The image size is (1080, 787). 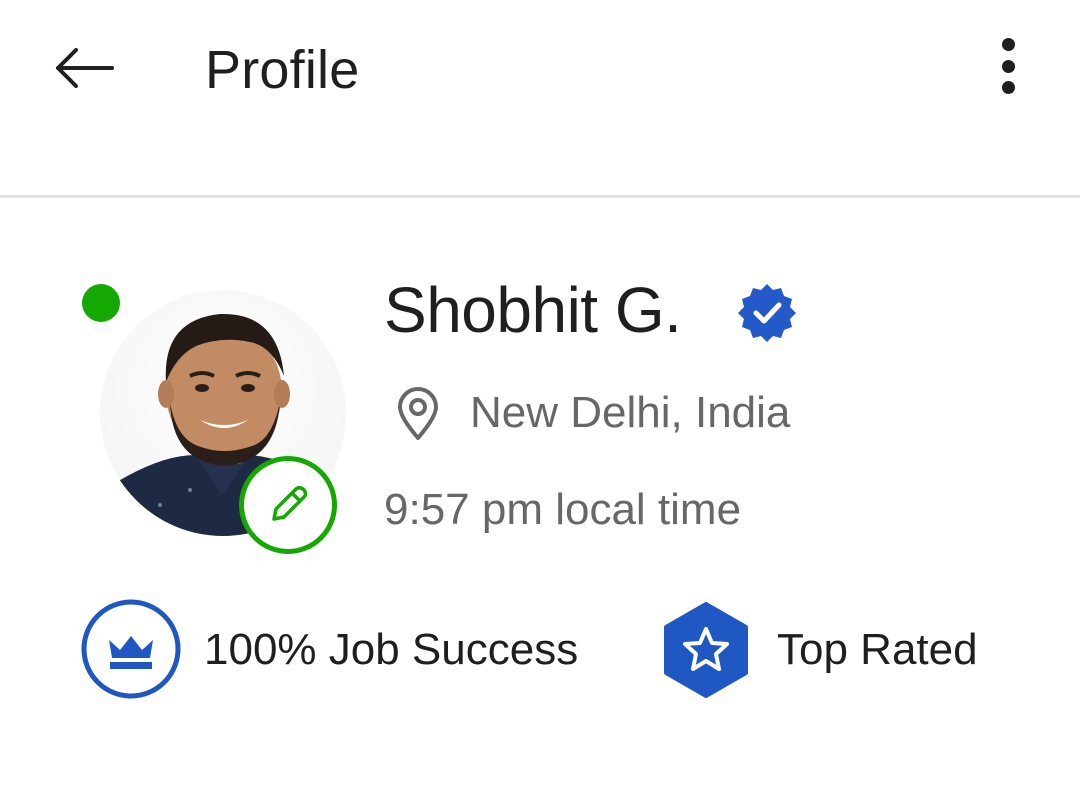 What do you see at coordinates (1008, 44) in the screenshot?
I see `more-vertical-icon` at bounding box center [1008, 44].